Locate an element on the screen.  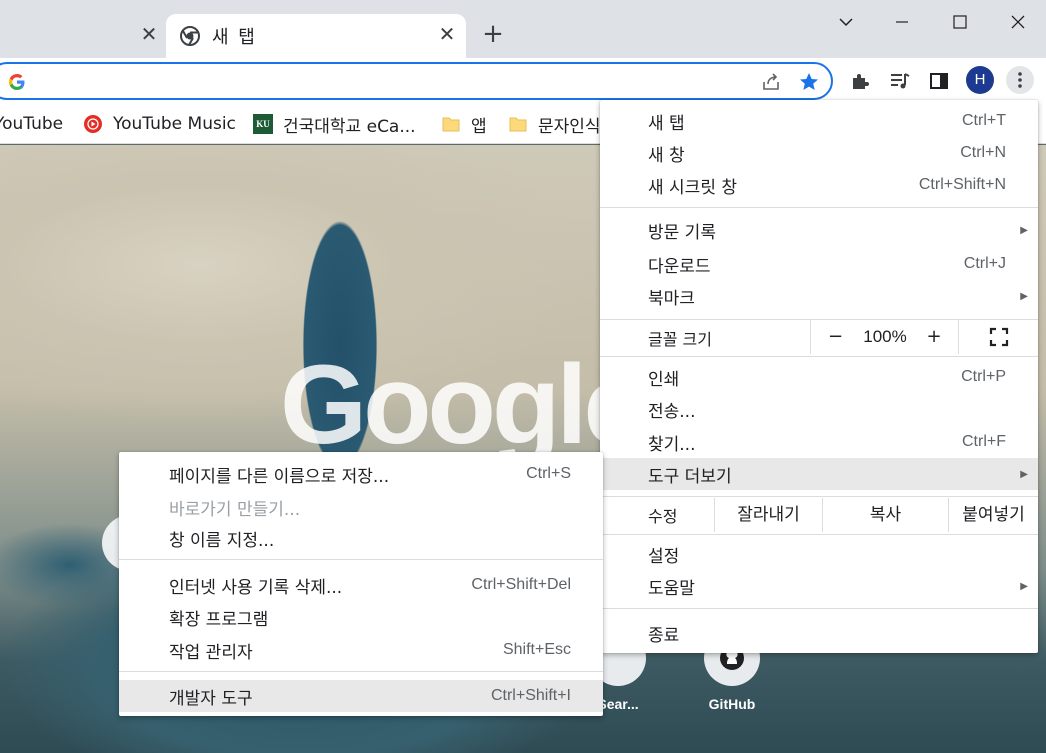
menu-item-print: 인쇄 Ctrl+P is located at coordinates (819, 377).